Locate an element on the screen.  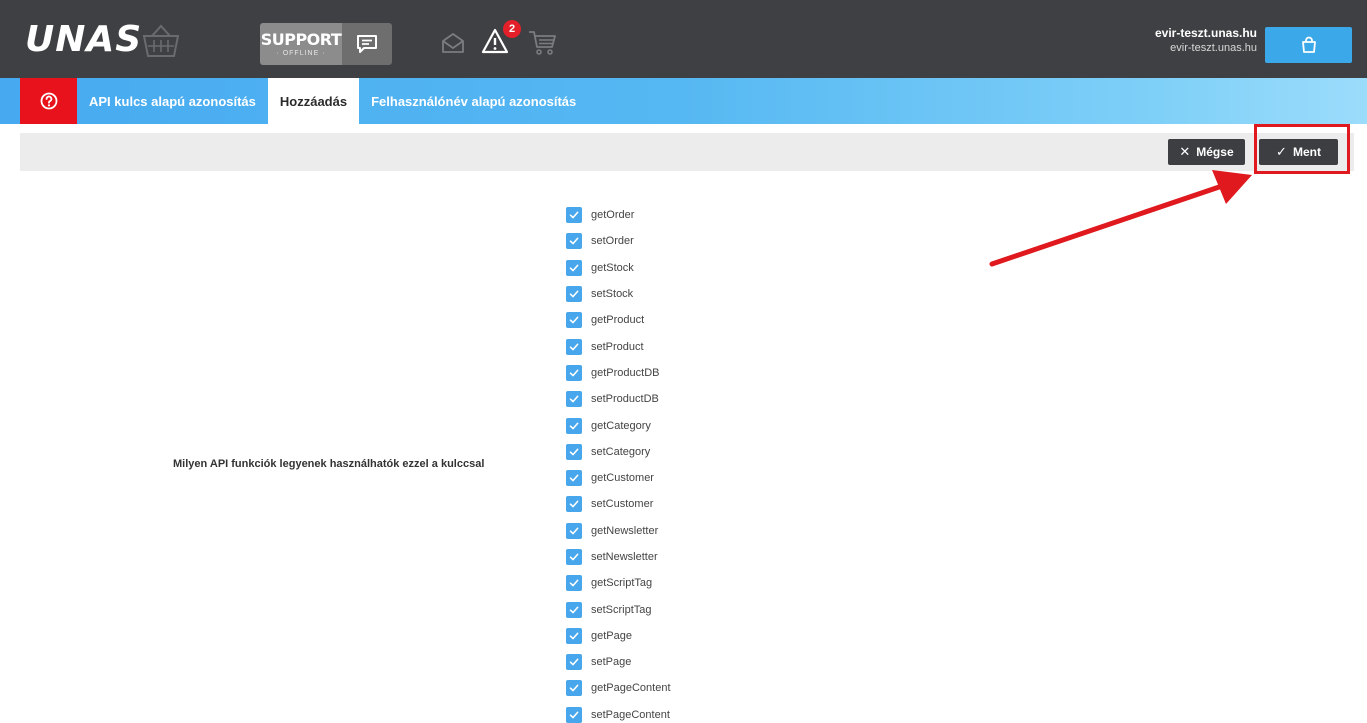
account-domain: evir-teszt.unas.hu is located at coordinates (1205, 33).